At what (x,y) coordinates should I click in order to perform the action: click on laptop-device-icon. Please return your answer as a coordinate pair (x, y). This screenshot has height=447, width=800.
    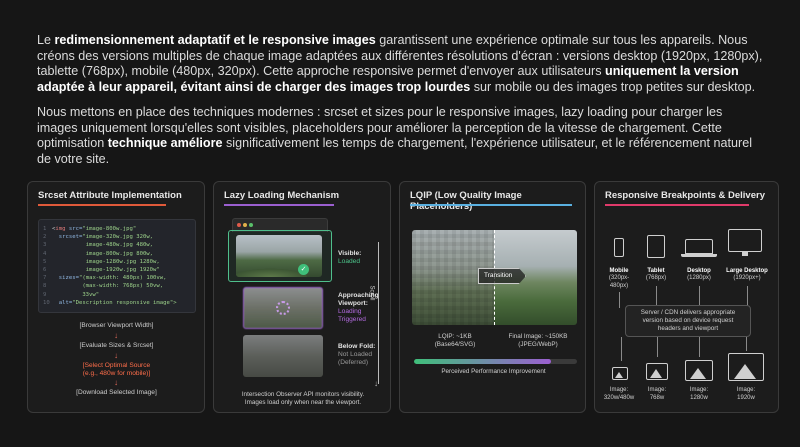
    Looking at the image, I should click on (699, 246).